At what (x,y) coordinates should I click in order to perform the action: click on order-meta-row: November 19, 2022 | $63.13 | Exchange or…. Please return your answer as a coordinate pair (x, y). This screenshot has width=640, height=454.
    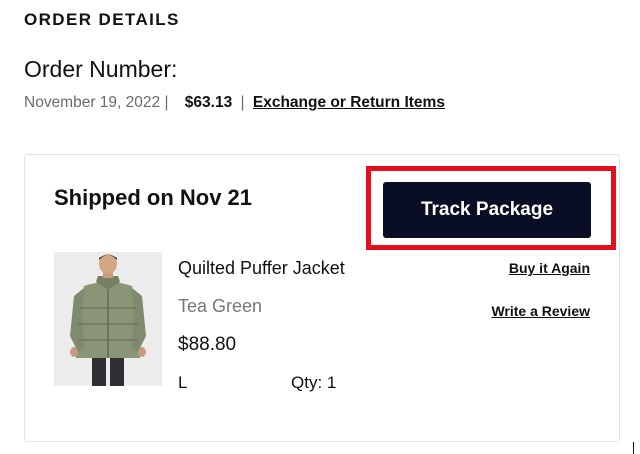
    Looking at the image, I should click on (234, 103).